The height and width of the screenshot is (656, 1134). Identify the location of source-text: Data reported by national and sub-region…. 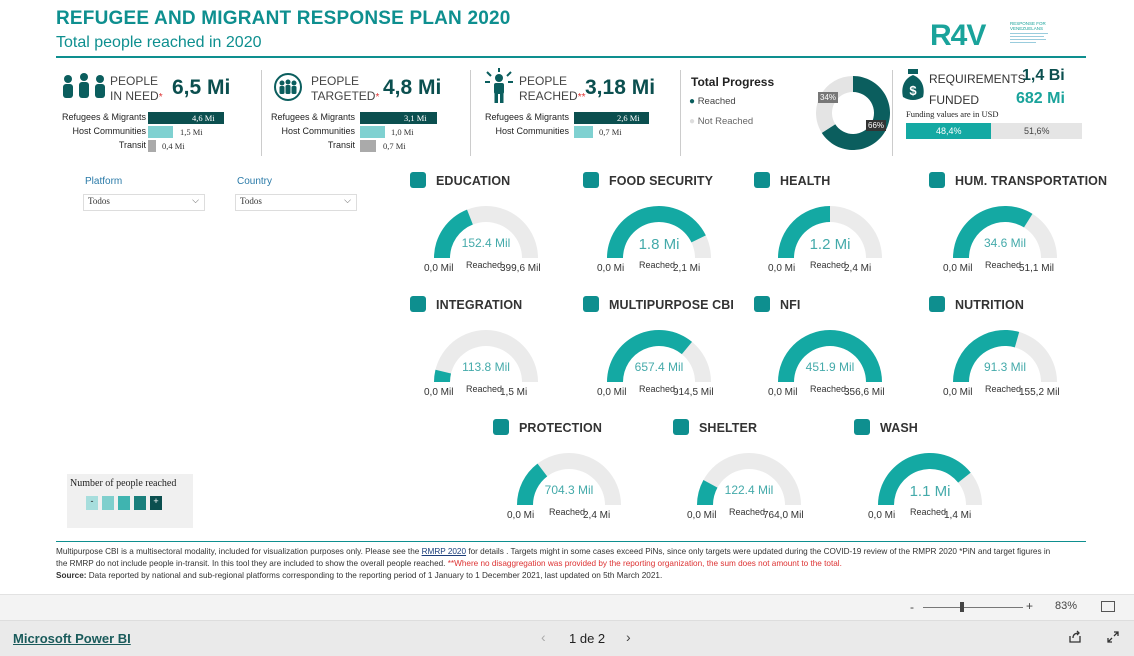
(374, 575).